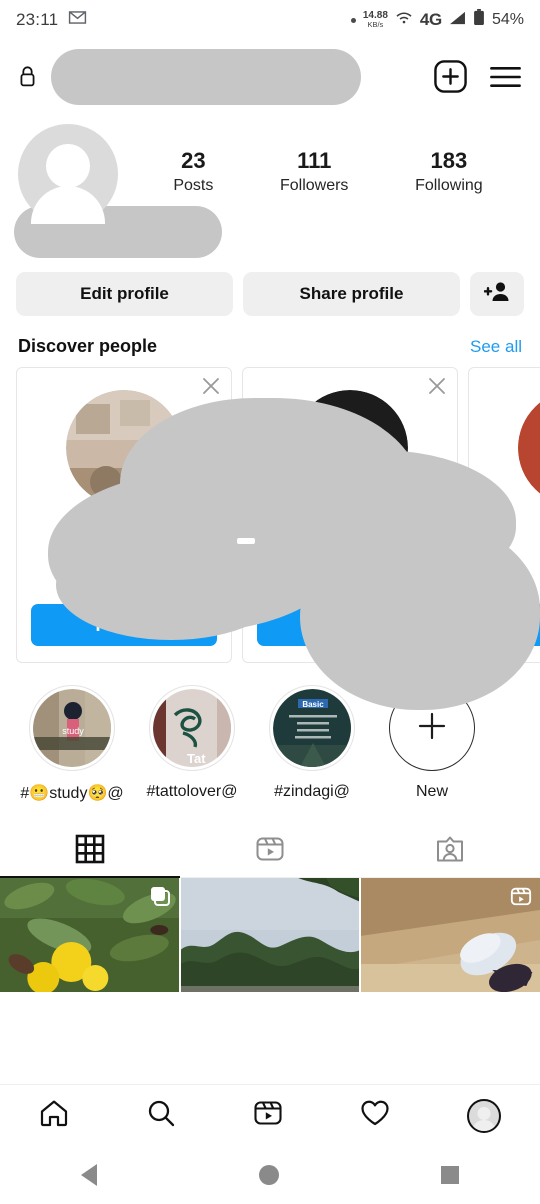  What do you see at coordinates (449, 160) in the screenshot?
I see `stat-following-count: 183` at bounding box center [449, 160].